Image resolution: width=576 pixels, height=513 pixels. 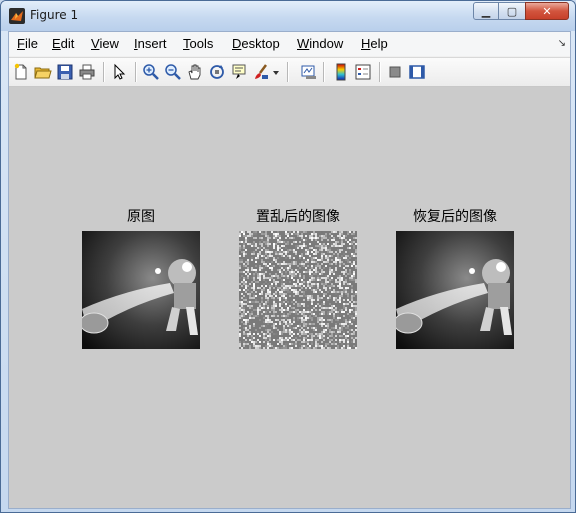 What do you see at coordinates (105, 43) in the screenshot?
I see `menu-view: View` at bounding box center [105, 43].